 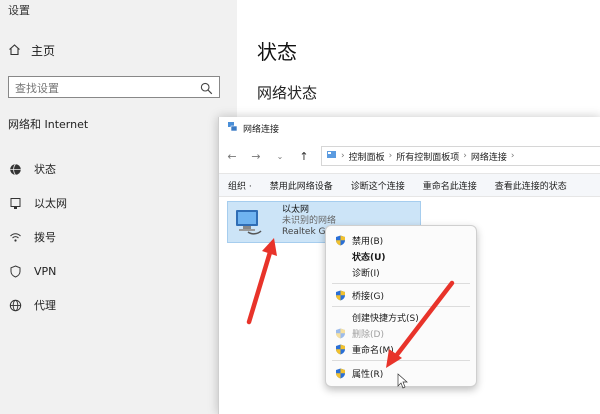 What do you see at coordinates (350, 313) in the screenshot?
I see `annotation-overlay` at bounding box center [350, 313].